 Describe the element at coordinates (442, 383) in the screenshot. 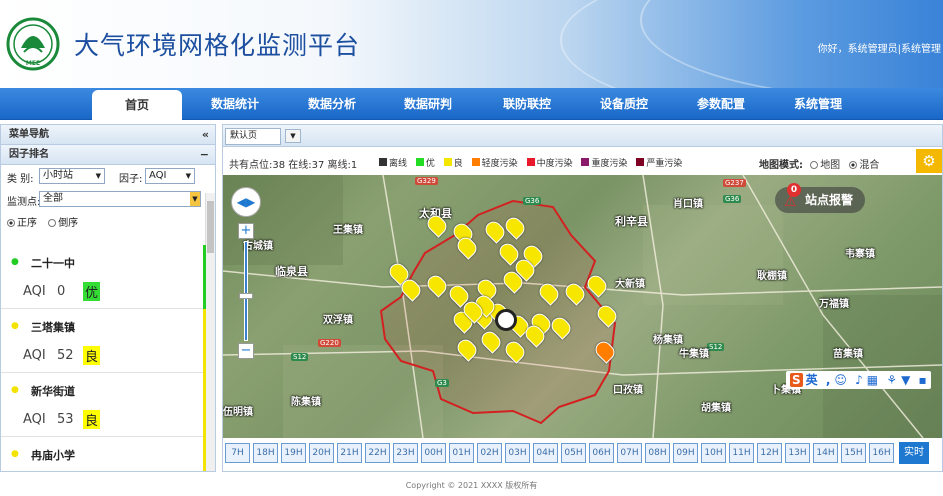

I see `road-label: G3` at that location.